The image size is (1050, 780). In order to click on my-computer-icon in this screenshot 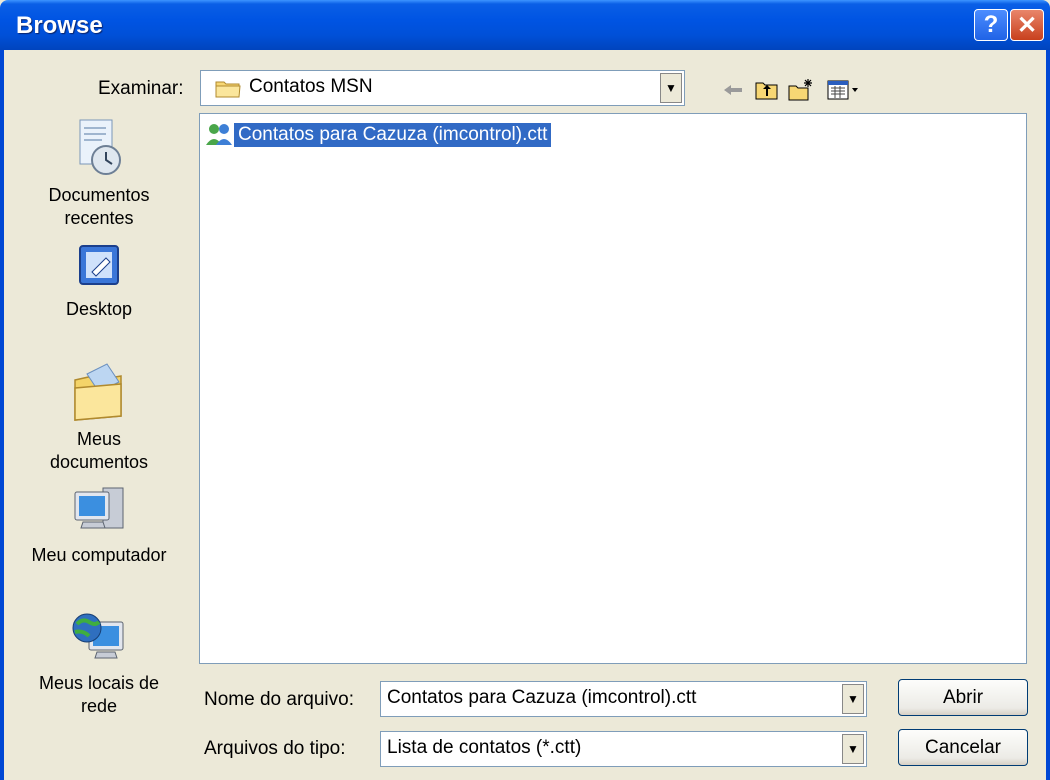, I will do `click(99, 508)`.